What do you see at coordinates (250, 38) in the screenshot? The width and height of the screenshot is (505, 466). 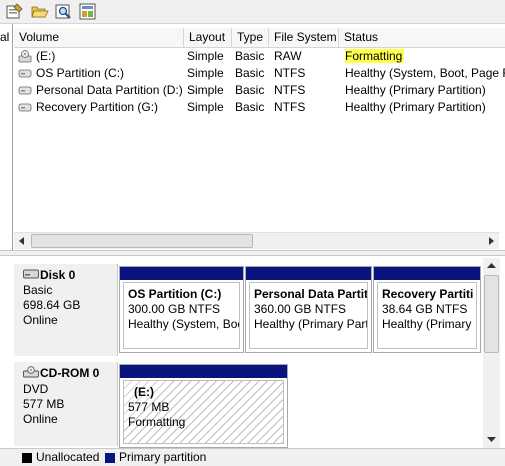 I see `column-type: Type` at bounding box center [250, 38].